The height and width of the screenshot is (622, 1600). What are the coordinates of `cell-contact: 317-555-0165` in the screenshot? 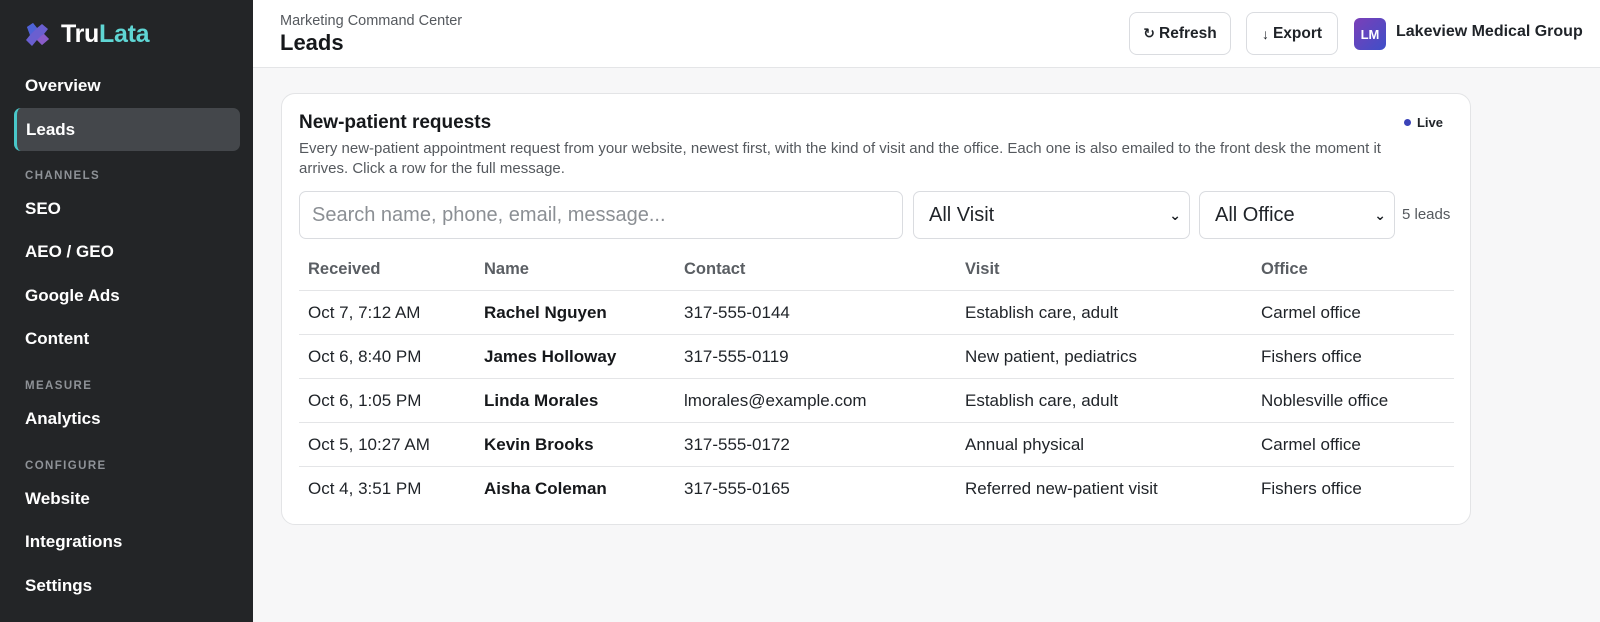 It's located at (737, 488).